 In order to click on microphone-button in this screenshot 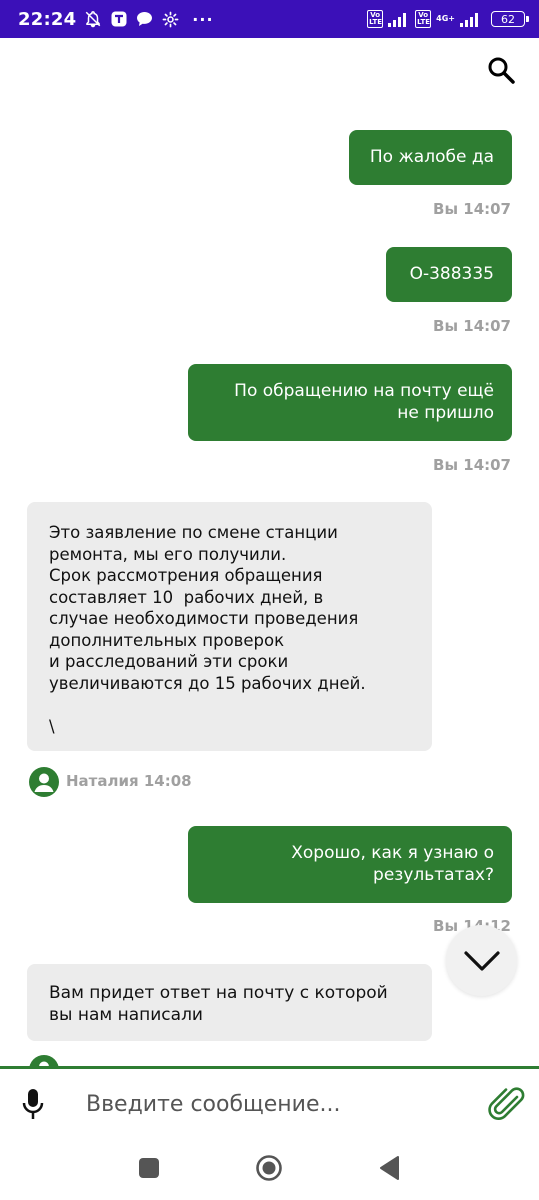, I will do `click(33, 1104)`.